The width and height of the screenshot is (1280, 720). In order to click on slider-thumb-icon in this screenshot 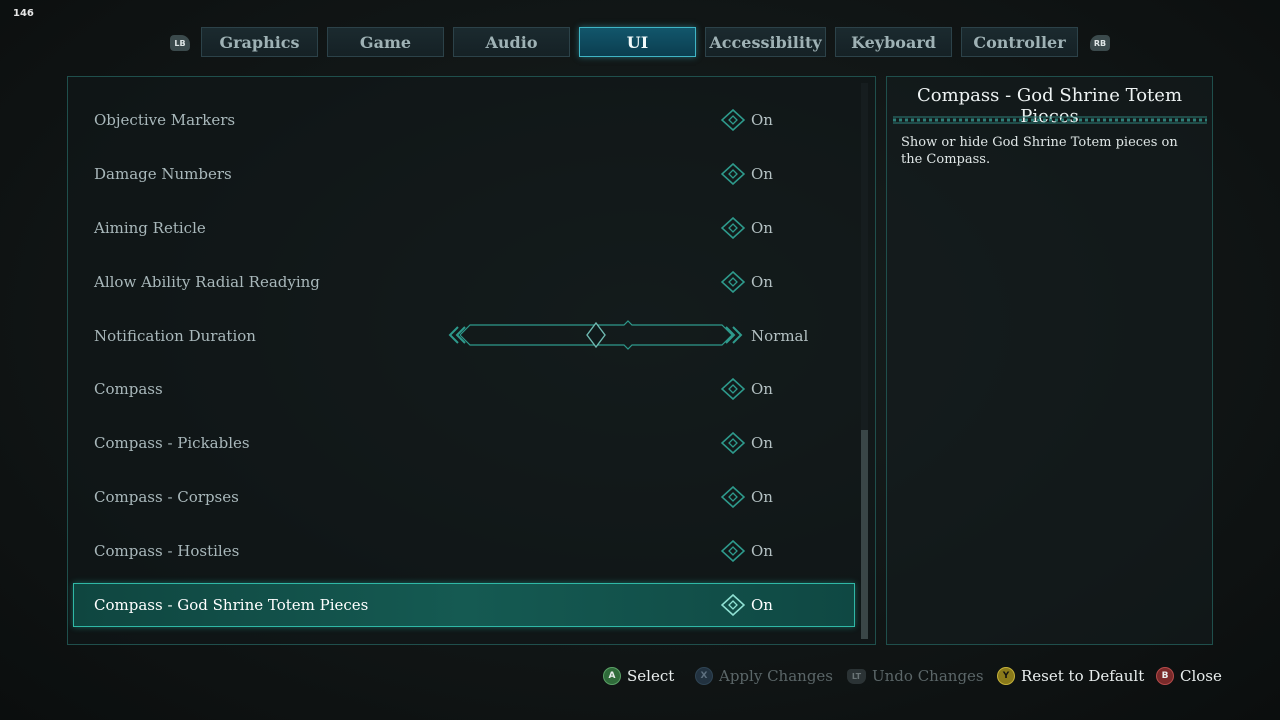, I will do `click(596, 335)`.